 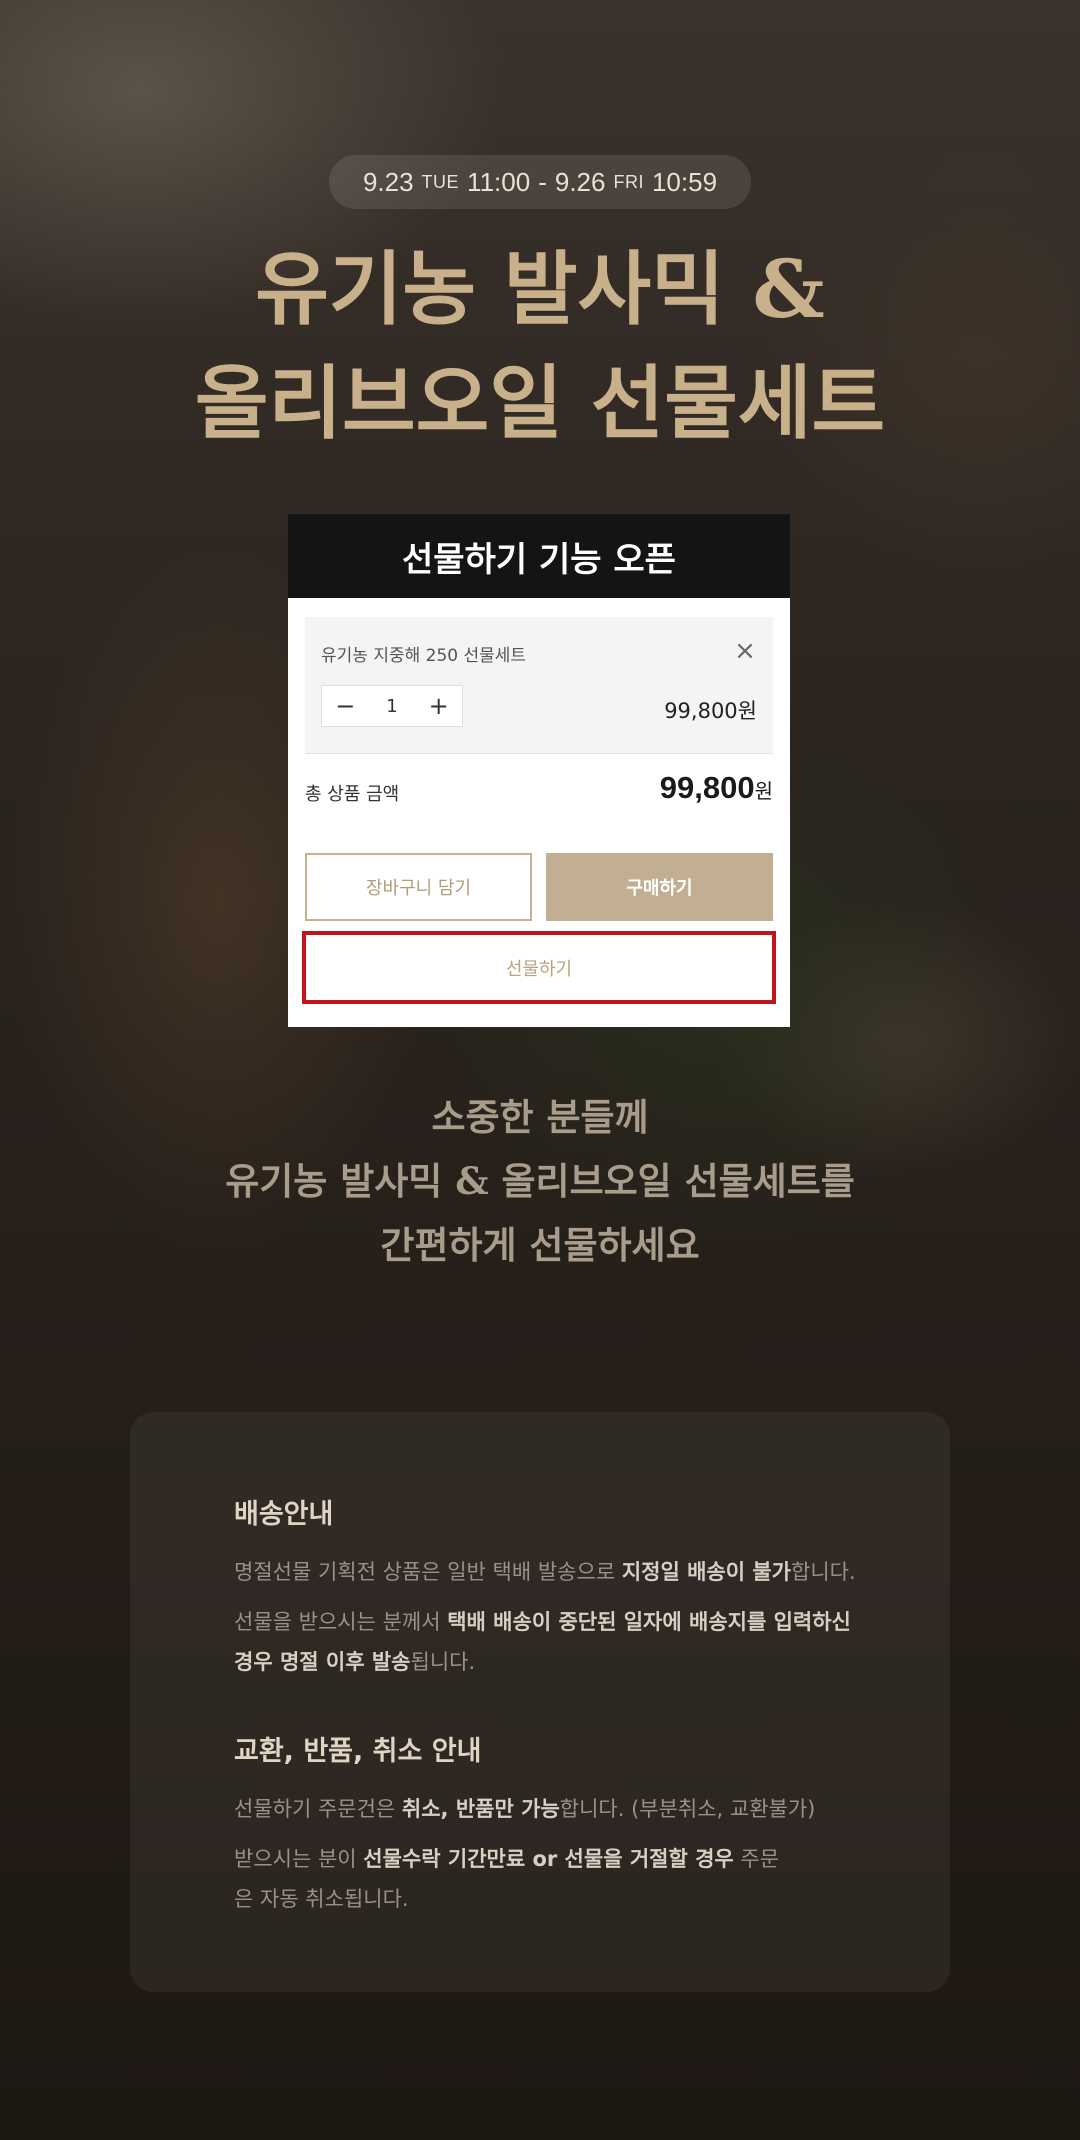 What do you see at coordinates (388, 181) in the screenshot?
I see `start-date: 9.23` at bounding box center [388, 181].